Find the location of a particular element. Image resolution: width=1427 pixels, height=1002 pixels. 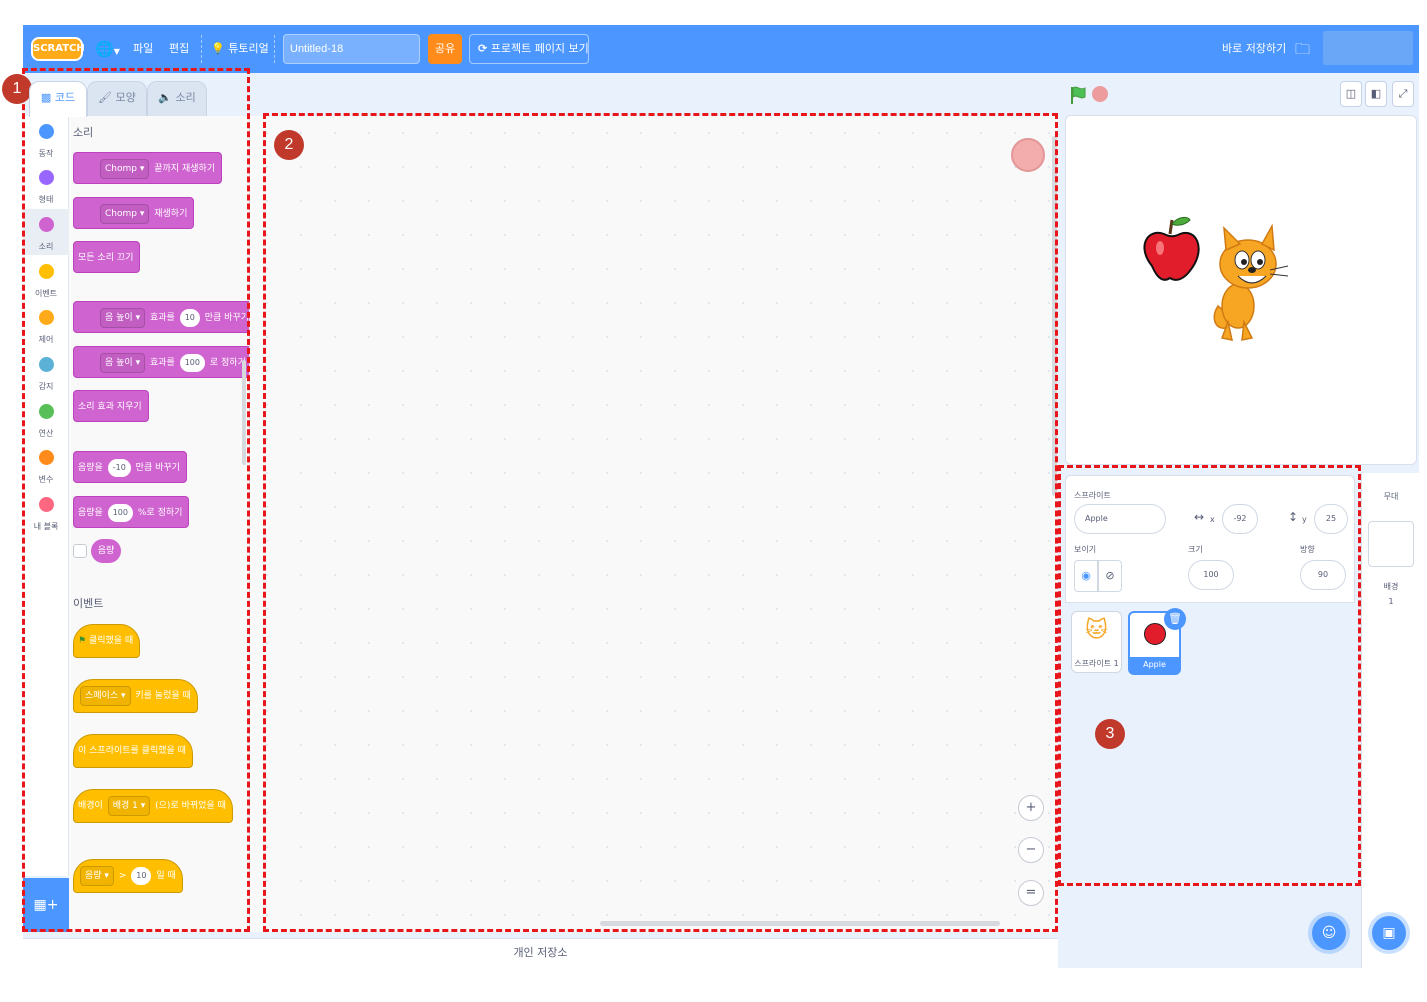

cat-add-icon: ☺ is located at coordinates (1329, 933).